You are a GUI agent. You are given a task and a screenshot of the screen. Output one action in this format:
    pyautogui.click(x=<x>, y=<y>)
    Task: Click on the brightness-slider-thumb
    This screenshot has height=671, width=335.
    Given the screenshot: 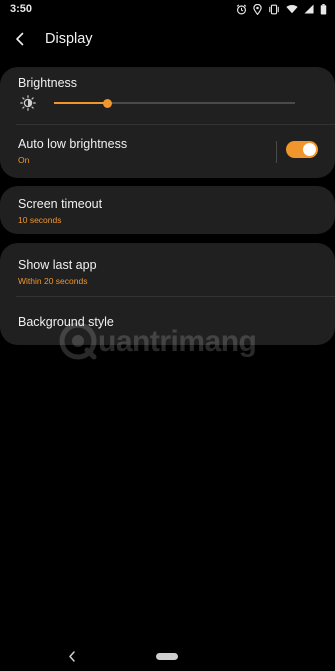 What is the action you would take?
    pyautogui.click(x=107, y=103)
    